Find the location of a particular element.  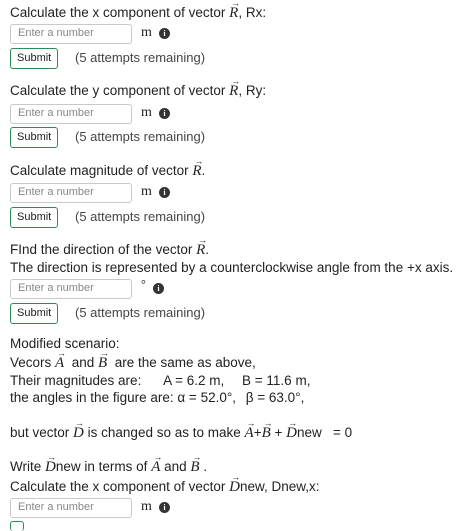

question-direction: FInd the direction of the vector R. is located at coordinates (109, 245).